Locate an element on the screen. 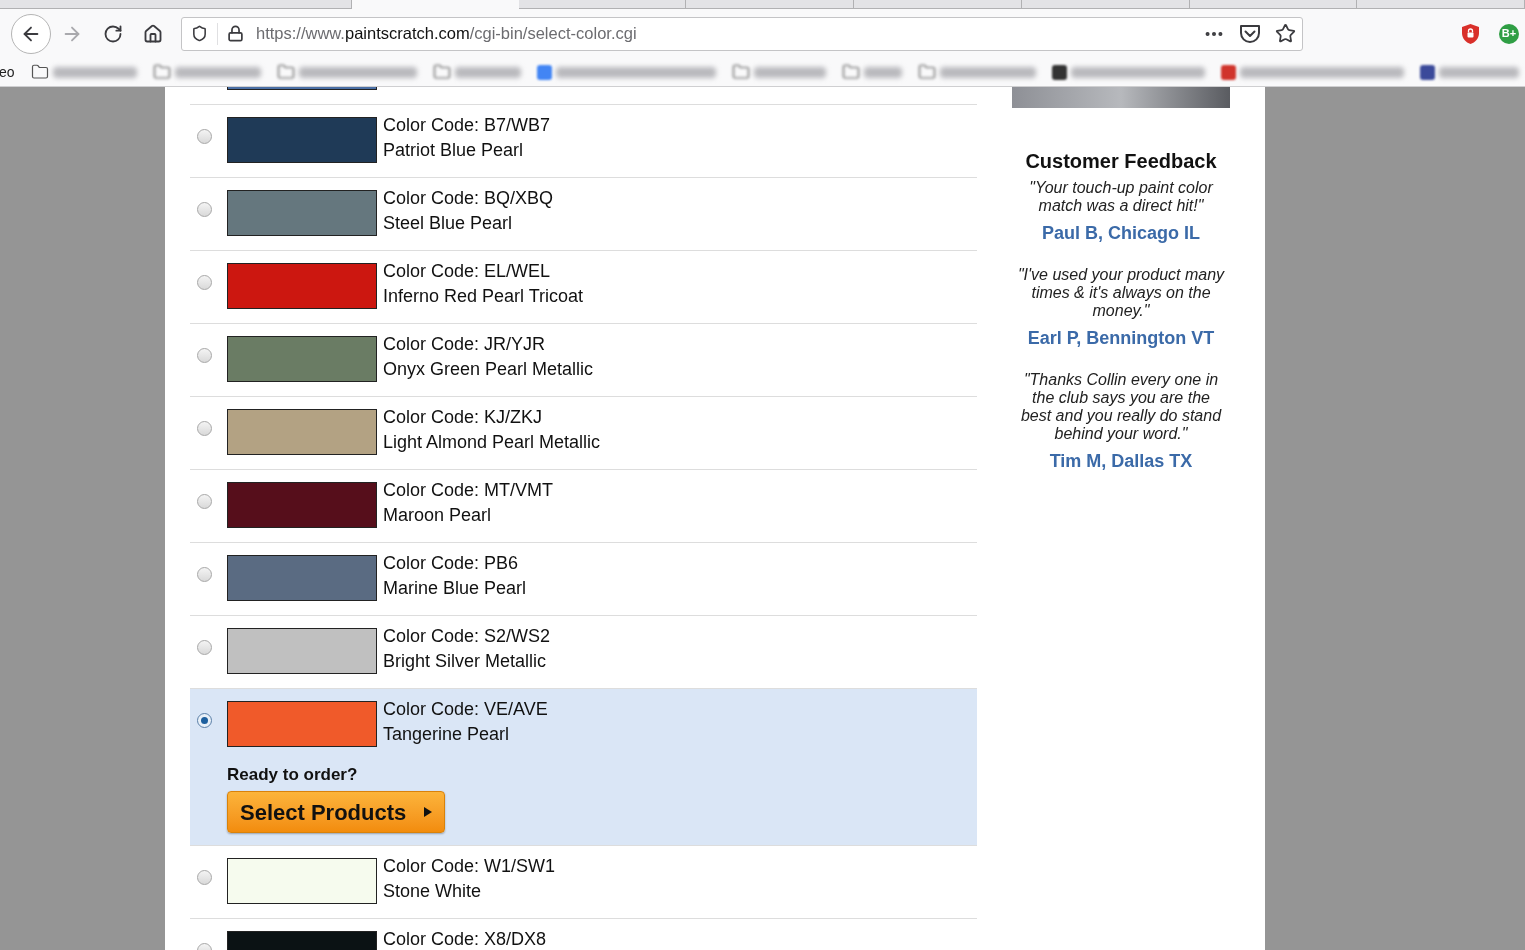  shield-lock-icon is located at coordinates (1470, 33).